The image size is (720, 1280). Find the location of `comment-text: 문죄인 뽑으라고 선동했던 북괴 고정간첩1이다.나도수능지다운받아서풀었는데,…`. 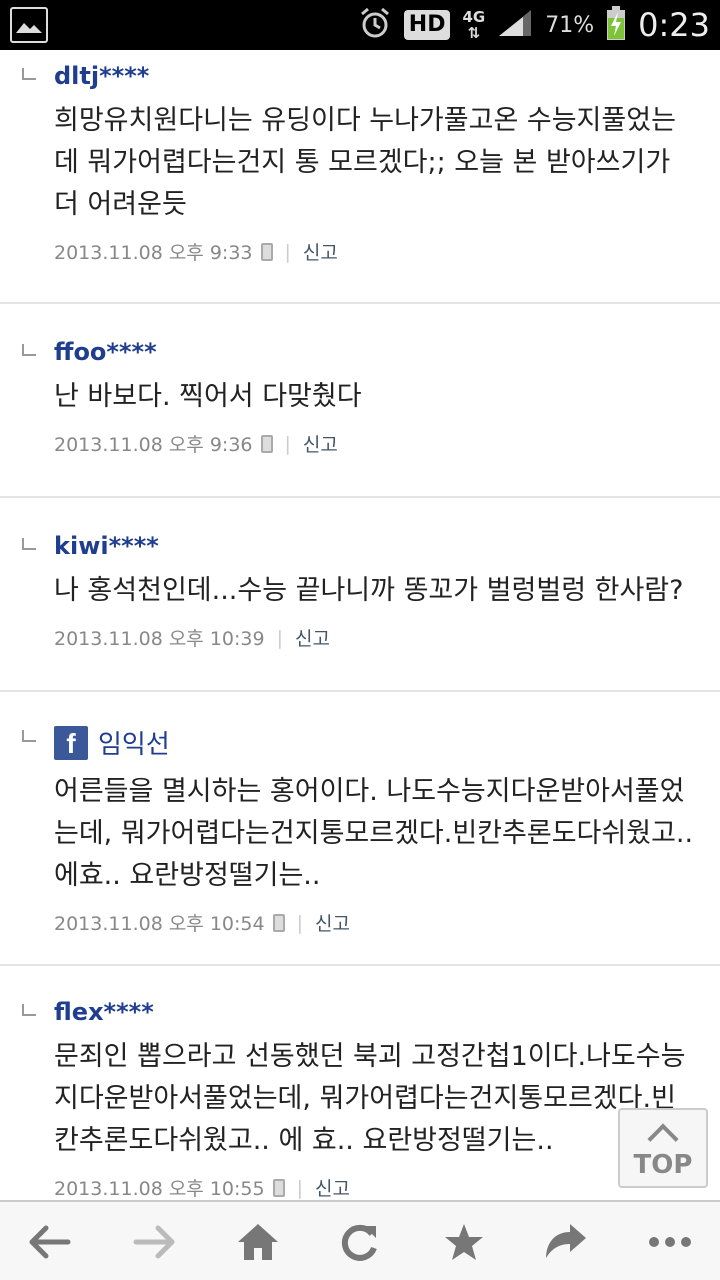

comment-text: 문죄인 뽑으라고 선동했던 북괴 고정간첩1이다.나도수능지다운받아서풀었는데,… is located at coordinates (370, 1098).